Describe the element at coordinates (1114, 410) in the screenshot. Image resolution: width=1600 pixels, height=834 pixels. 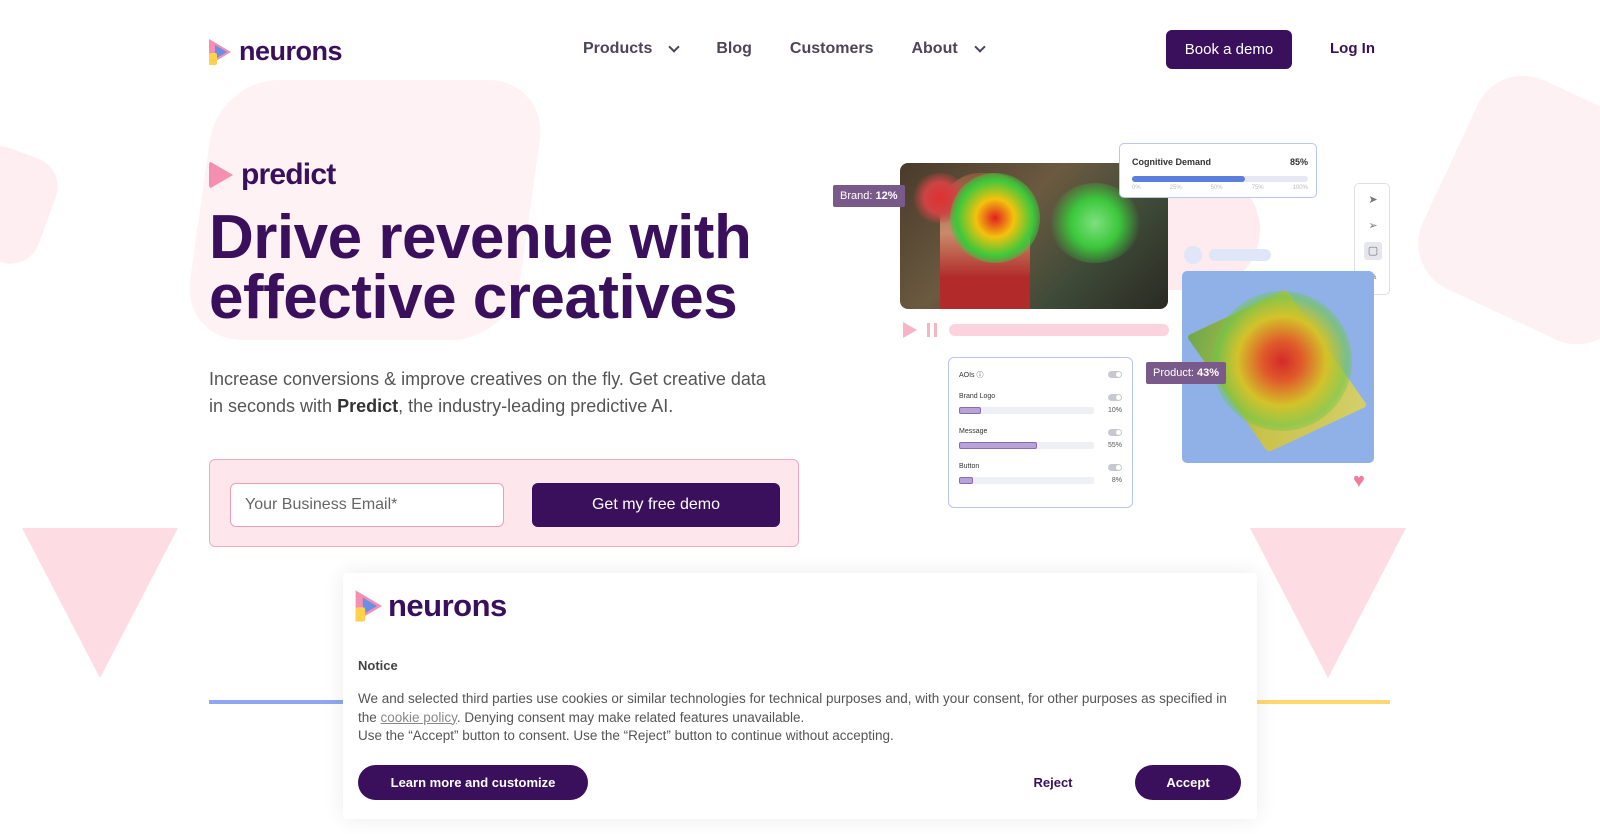
I see `aoi-value: 10%` at that location.